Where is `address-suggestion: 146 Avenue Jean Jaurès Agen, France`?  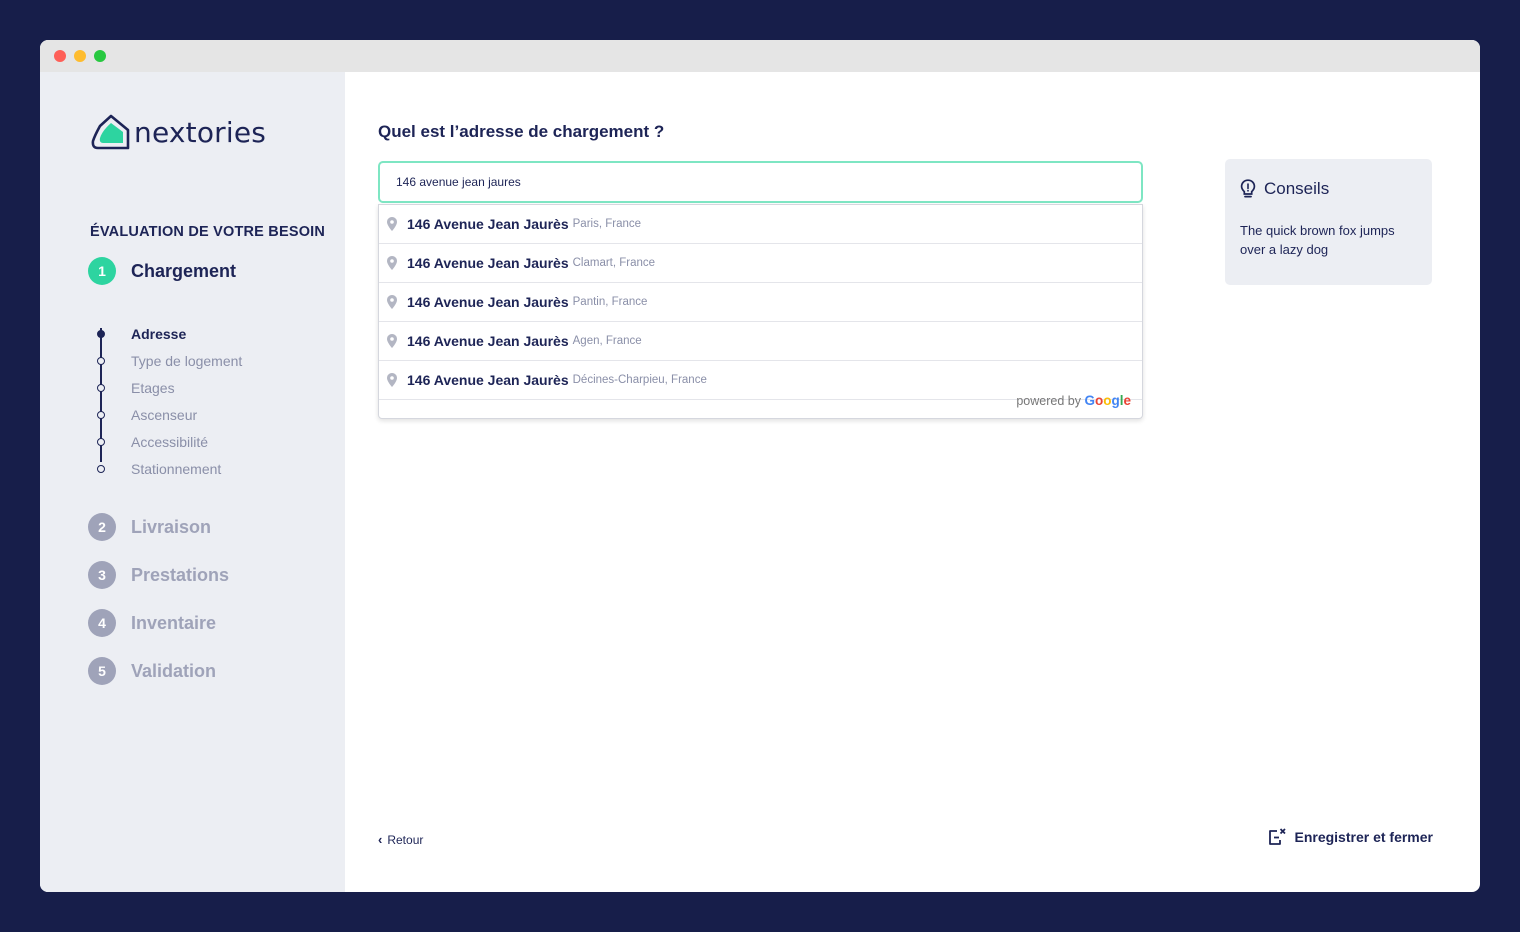 address-suggestion: 146 Avenue Jean Jaurès Agen, France is located at coordinates (760, 341).